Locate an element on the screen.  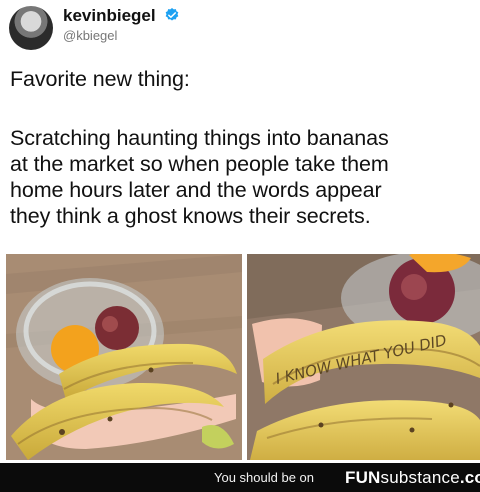
brand-logo-link: FUNsubstance.com is located at coordinates (412, 478).